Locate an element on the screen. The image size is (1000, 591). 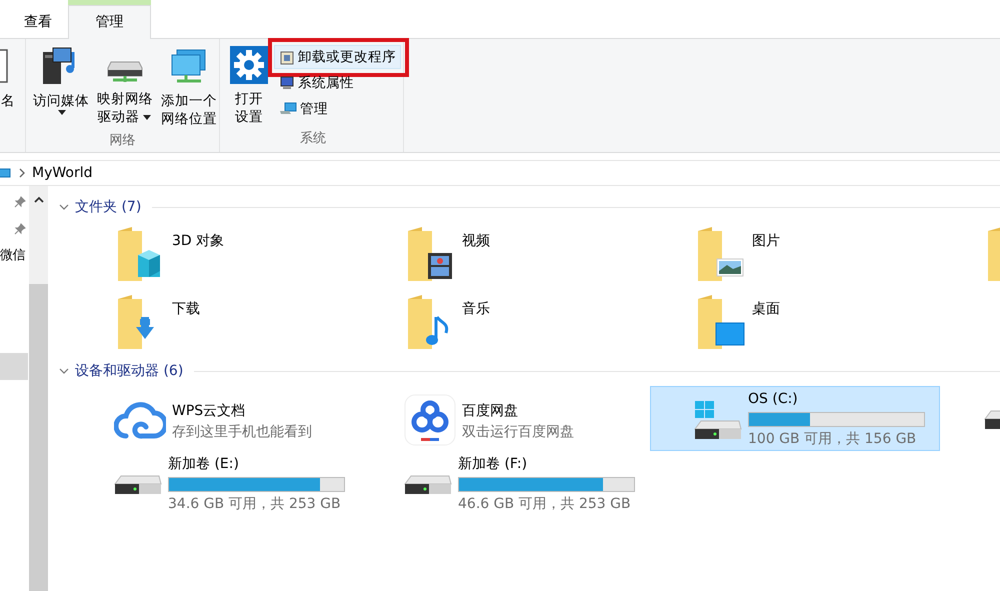
folder-item: 音乐 is located at coordinates (505, 326).